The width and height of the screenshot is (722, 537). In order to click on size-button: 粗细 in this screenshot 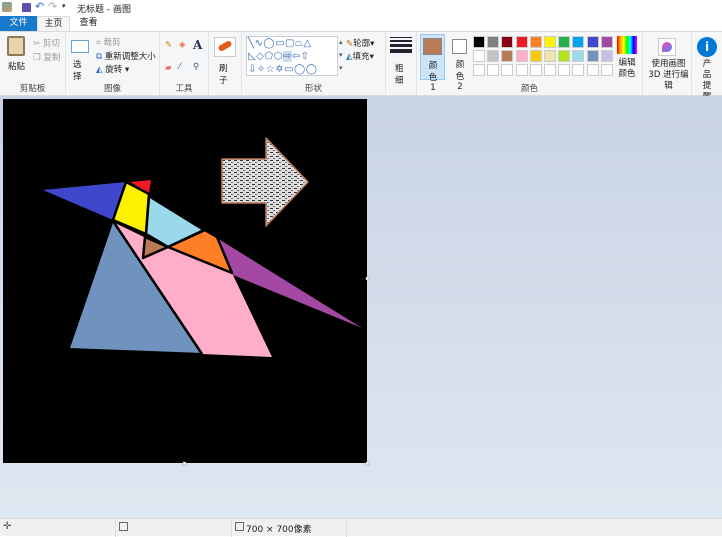, I will do `click(401, 64)`.